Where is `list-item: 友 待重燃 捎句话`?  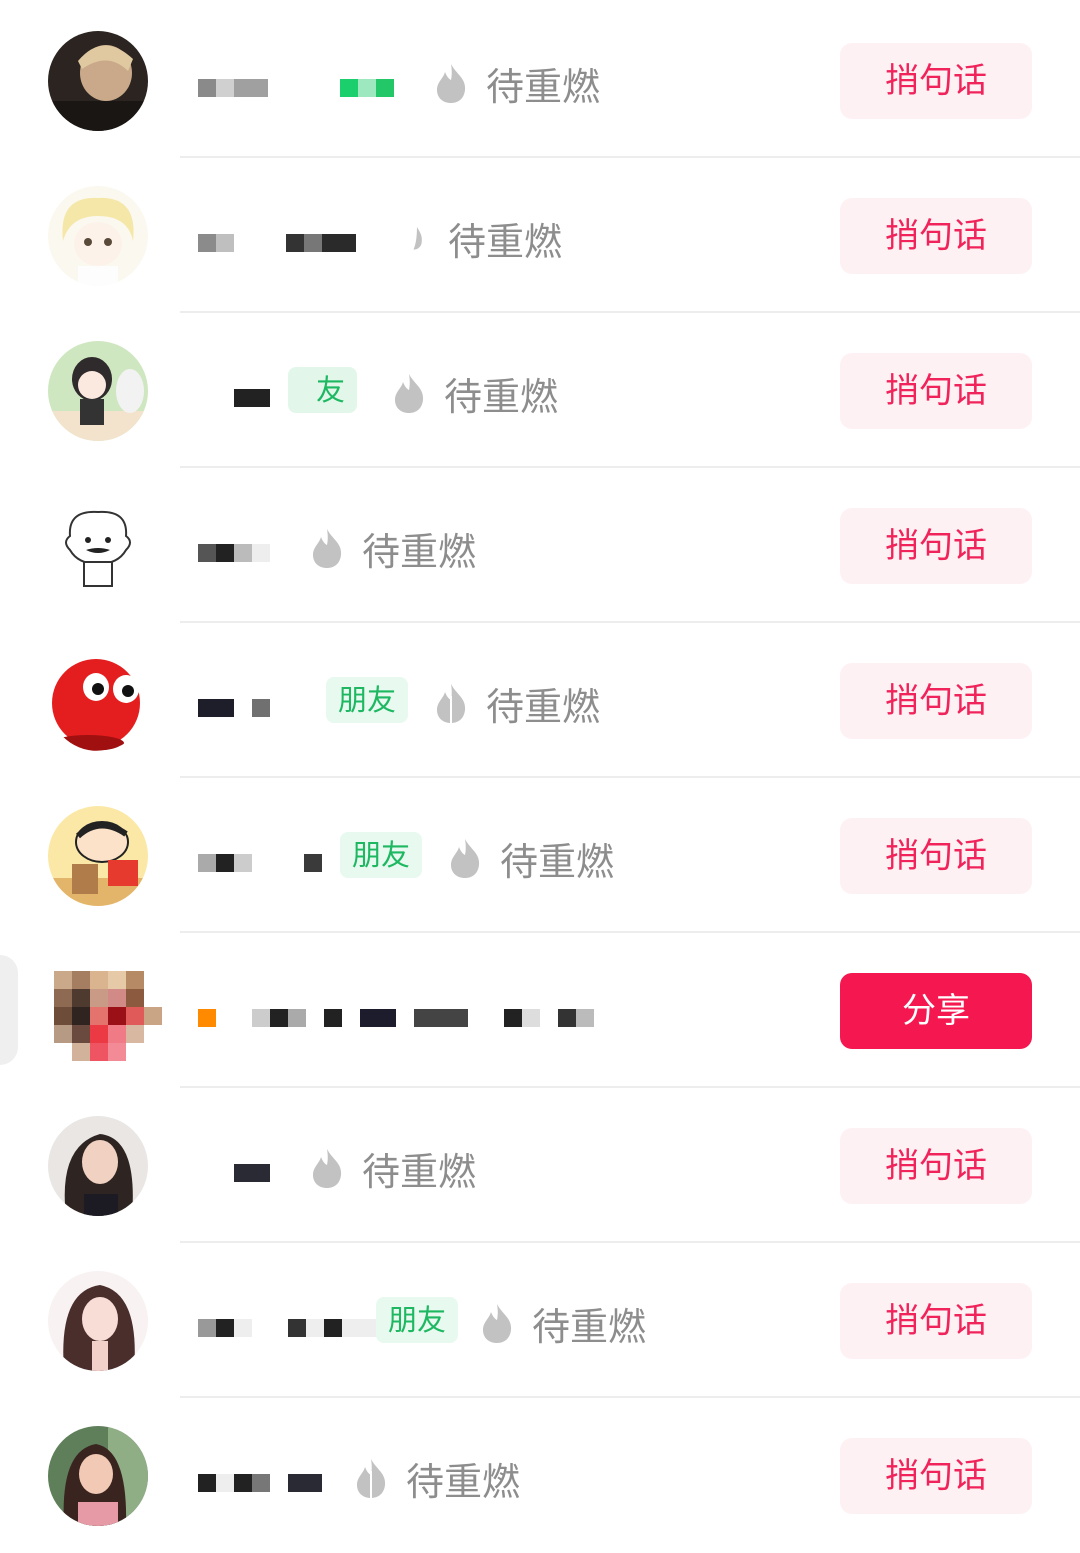
list-item: 友 待重燃 捎句话 is located at coordinates (540, 390).